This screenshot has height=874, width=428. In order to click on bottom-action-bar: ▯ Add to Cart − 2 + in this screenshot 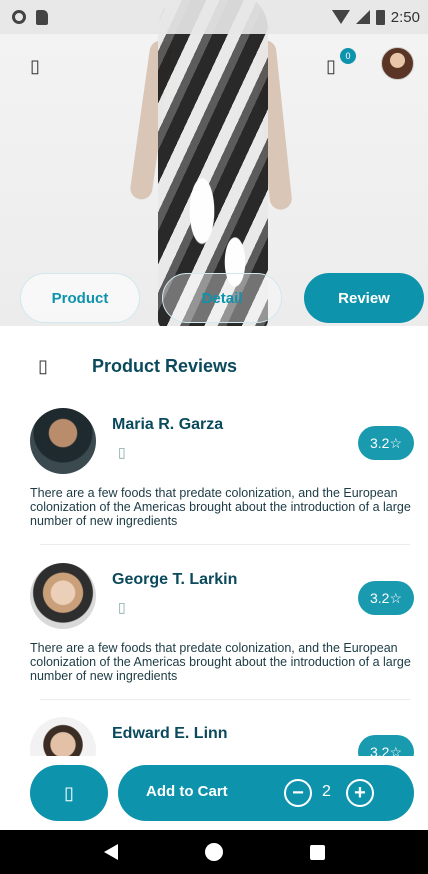, I will do `click(214, 793)`.